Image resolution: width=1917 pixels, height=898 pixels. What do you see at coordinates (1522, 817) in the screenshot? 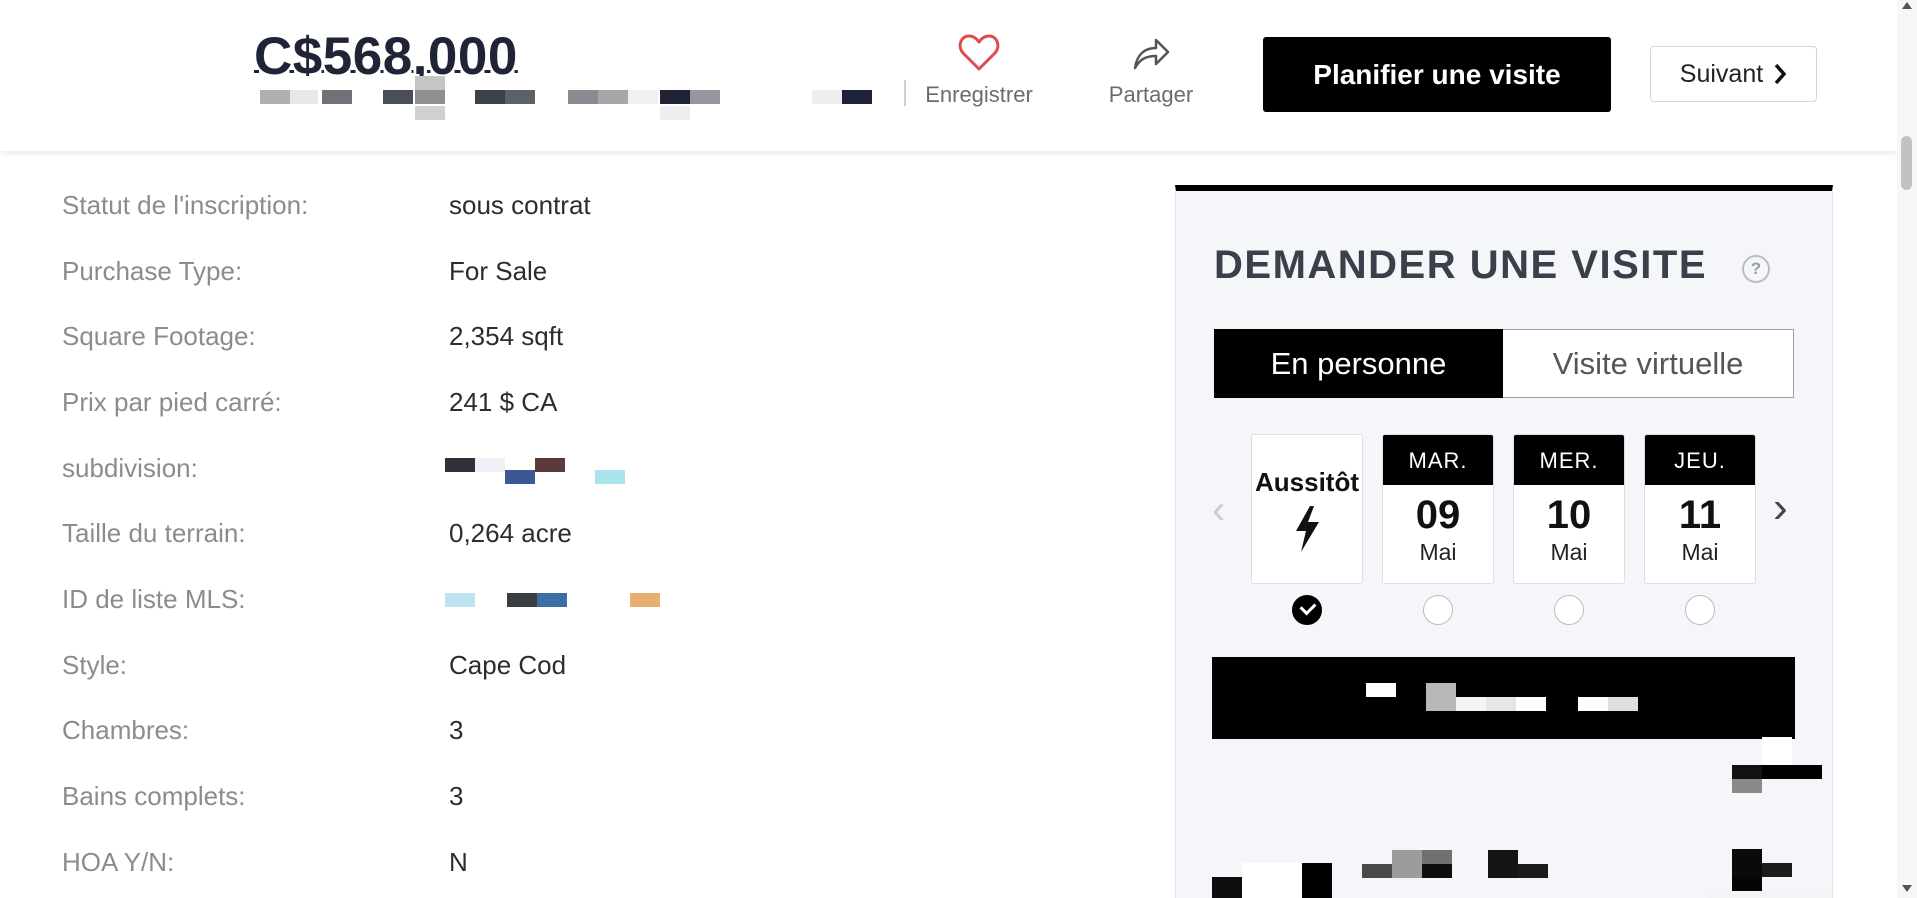
I see `redacted-agent-info` at bounding box center [1522, 817].